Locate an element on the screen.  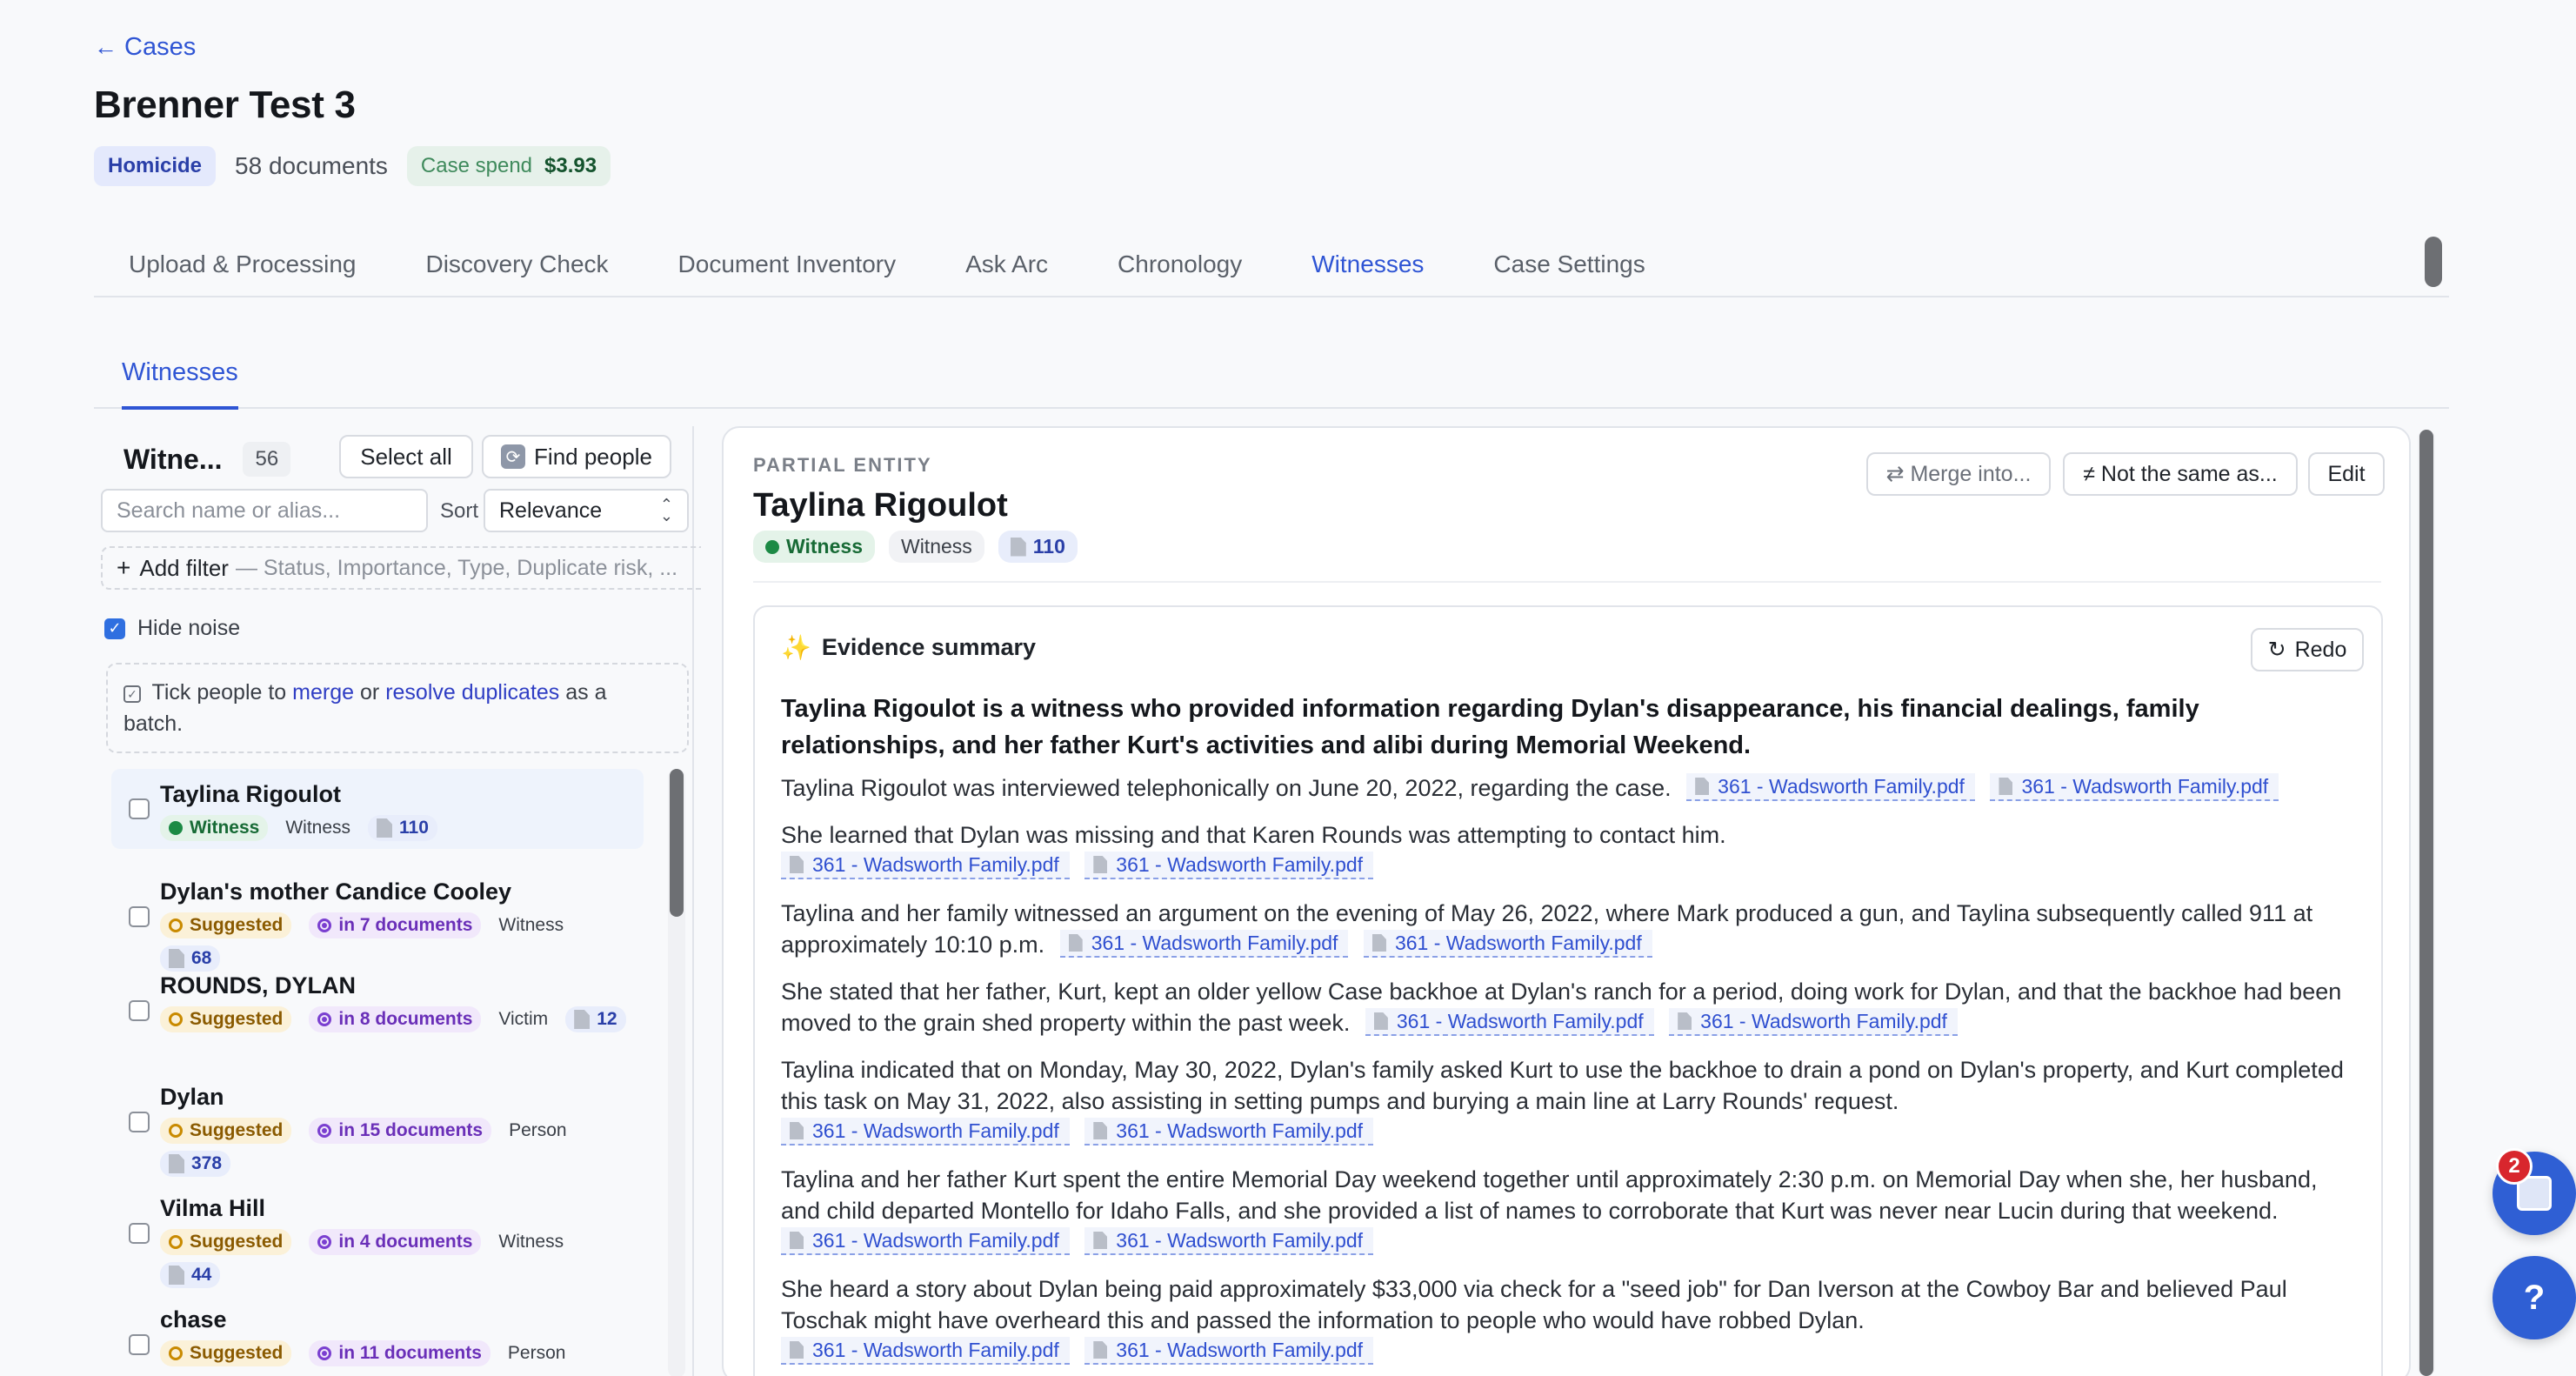
checkmark-icon: ✓ is located at coordinates (114, 628).